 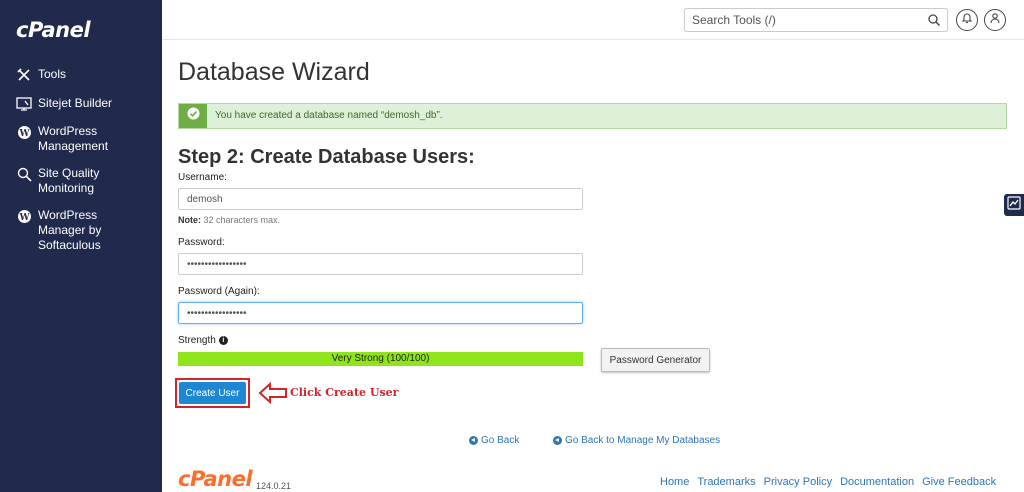 I want to click on password-again-label: Password (Again):, so click(x=219, y=291).